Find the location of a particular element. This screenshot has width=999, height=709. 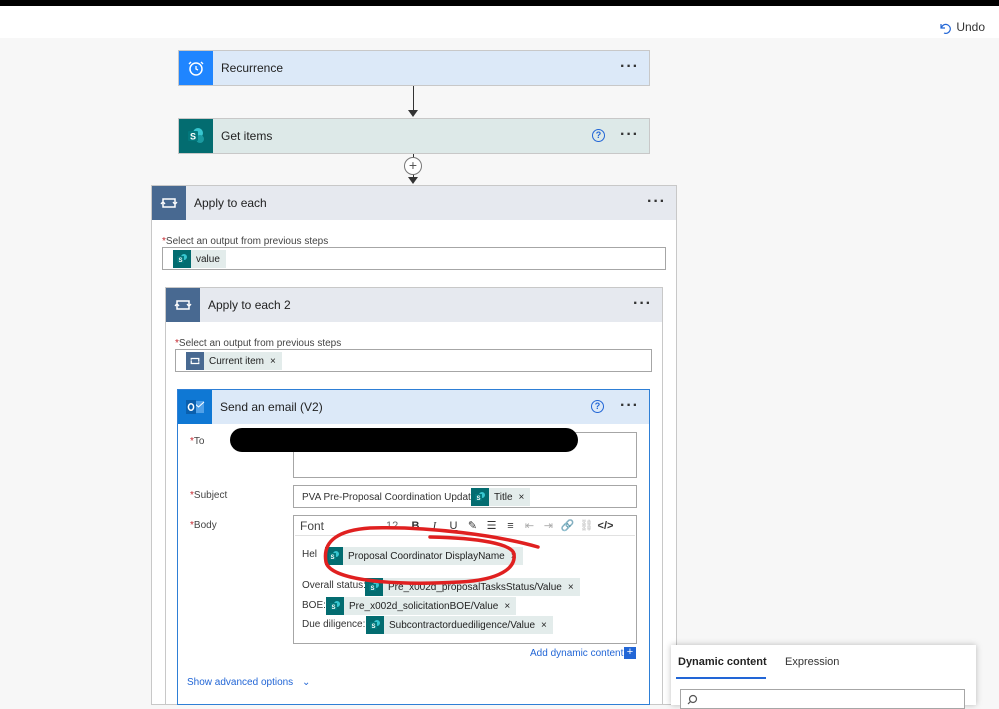

get-items-menu-button: ··· is located at coordinates (629, 135).